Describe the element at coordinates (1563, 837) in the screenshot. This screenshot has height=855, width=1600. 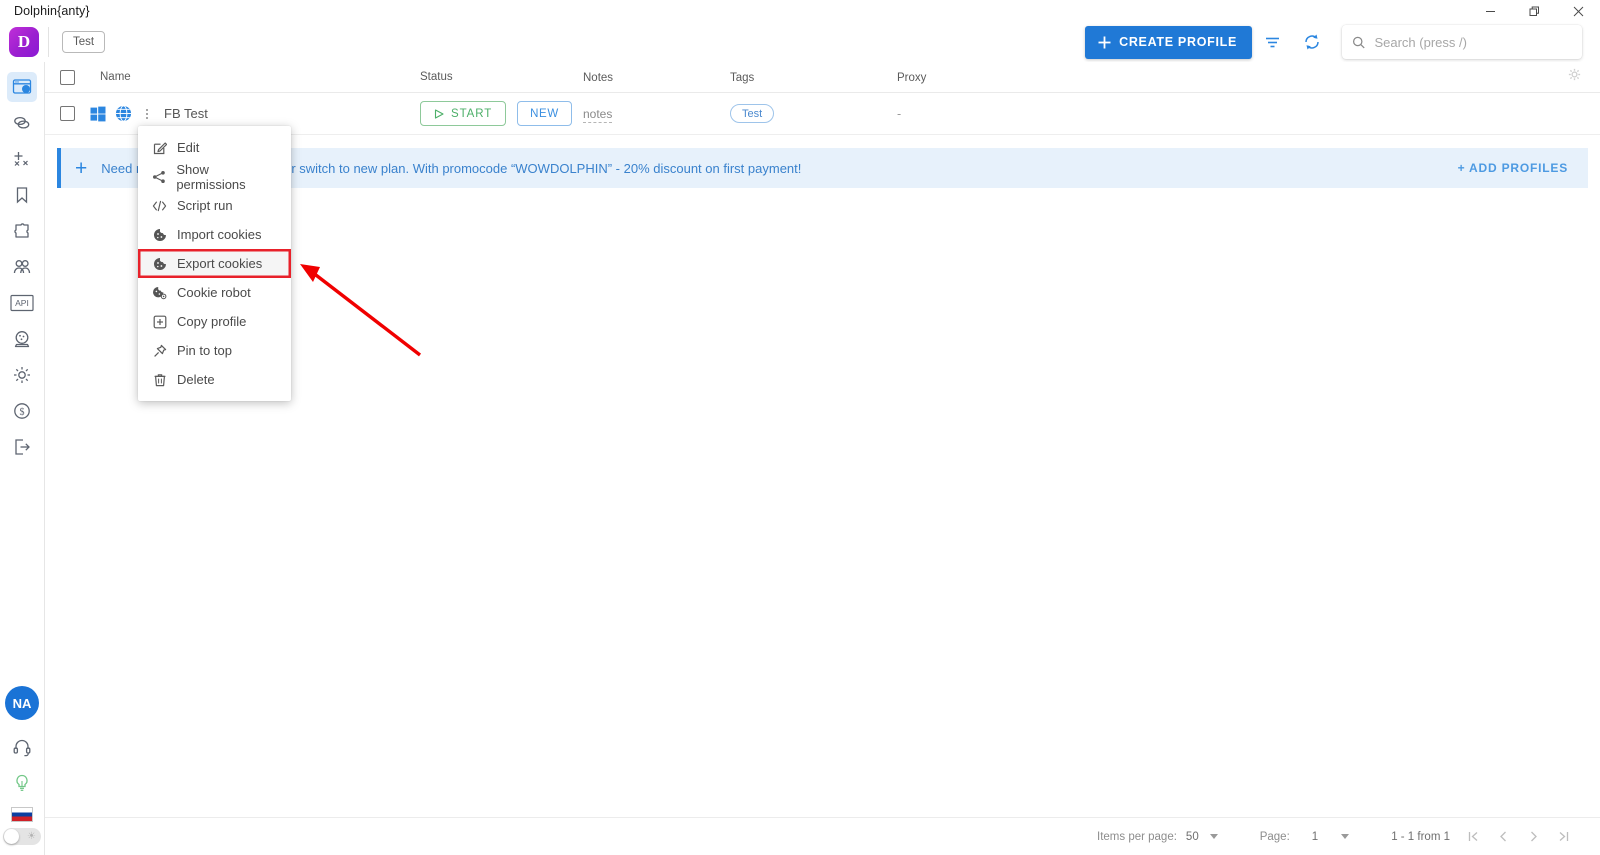
I see `last-page-button` at that location.